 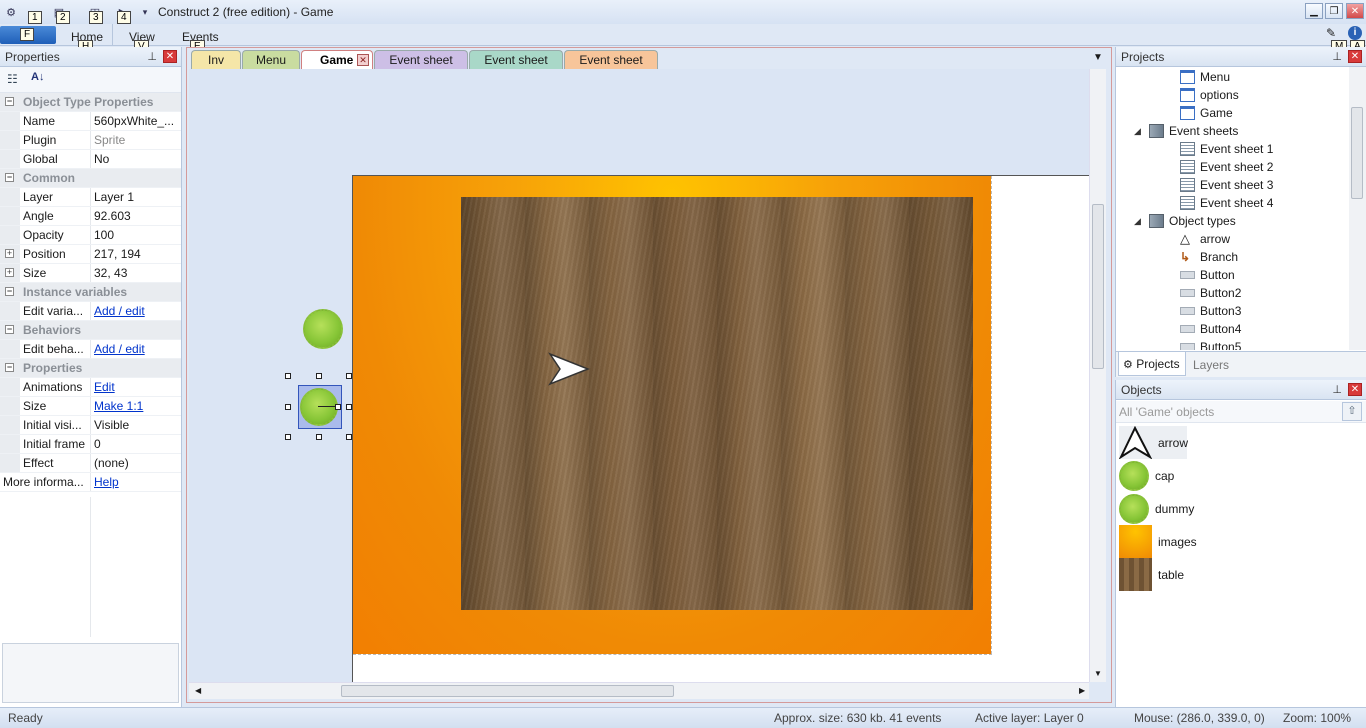 I want to click on tree-item-button: Button, so click(x=1207, y=275).